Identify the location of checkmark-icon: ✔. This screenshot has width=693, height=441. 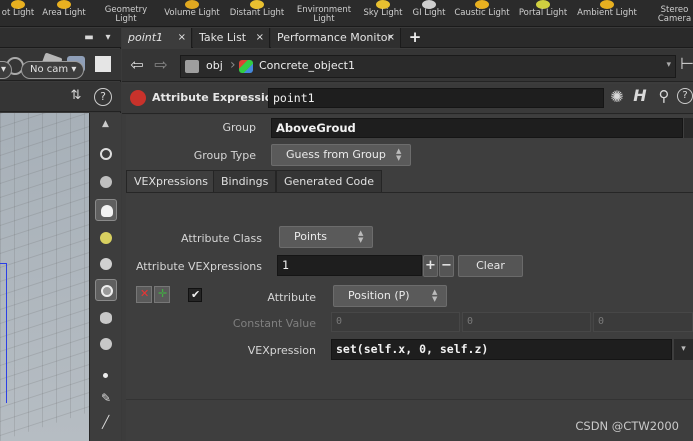
(196, 294).